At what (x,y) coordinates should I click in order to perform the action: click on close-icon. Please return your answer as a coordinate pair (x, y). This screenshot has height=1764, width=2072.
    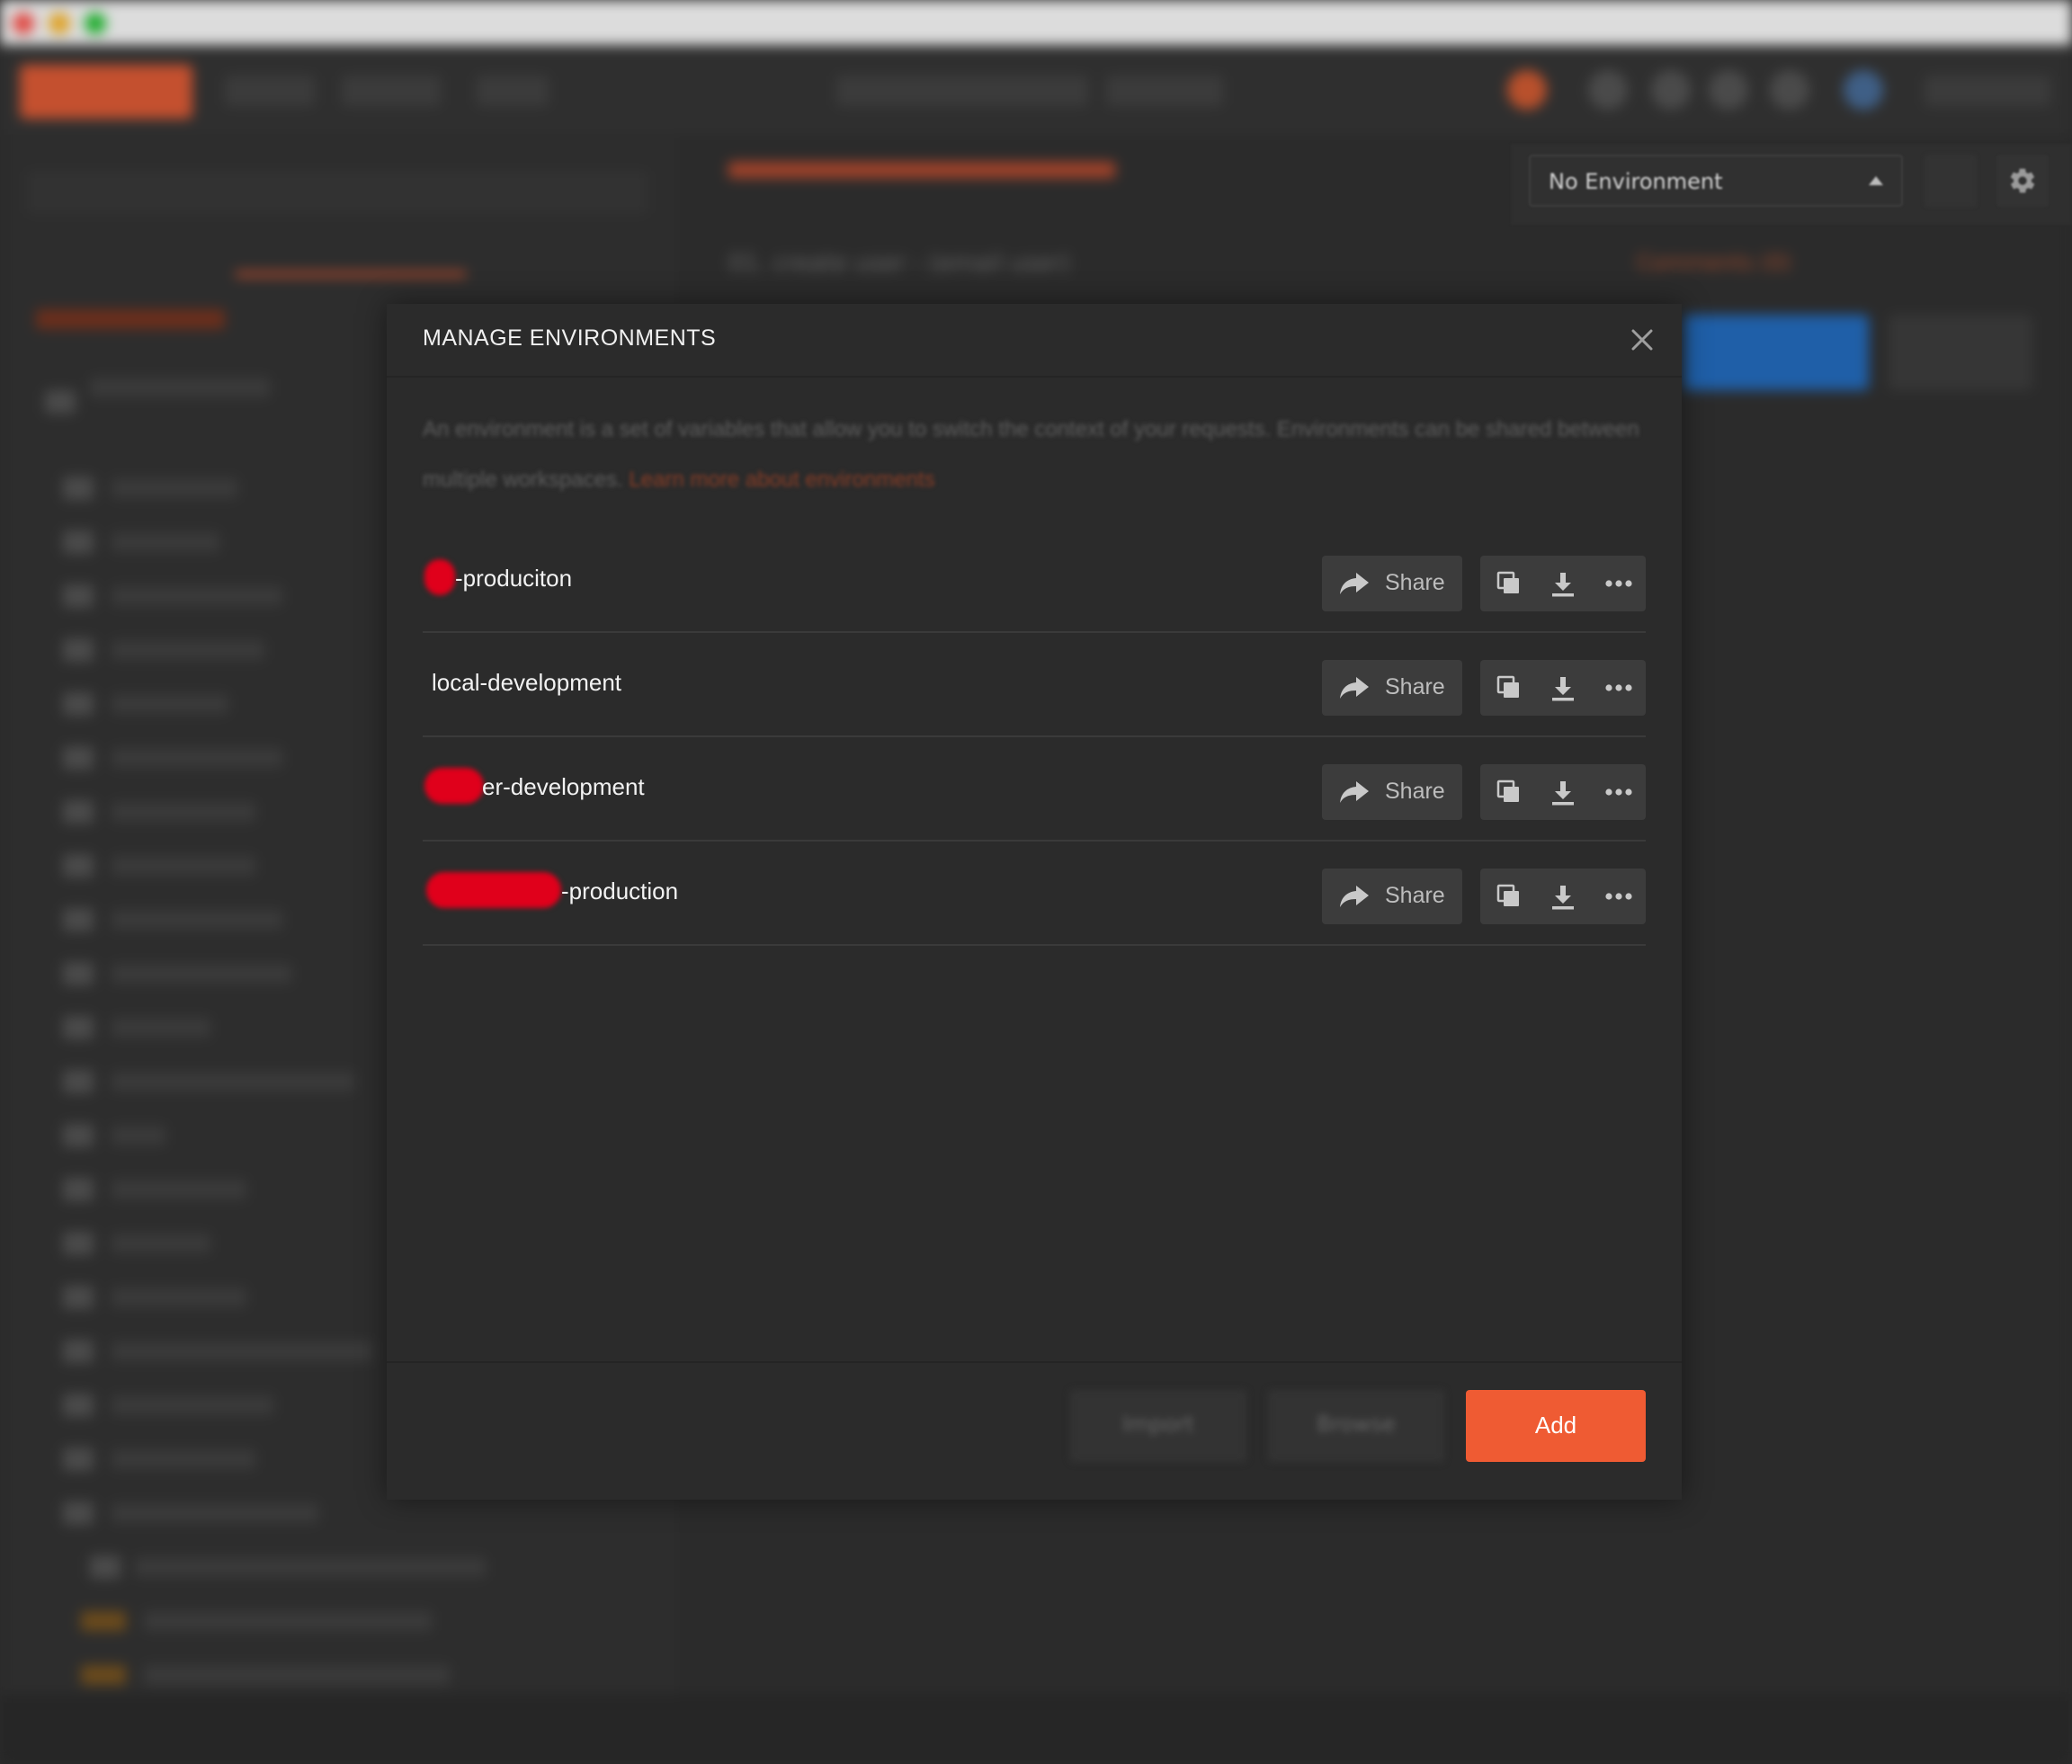
    Looking at the image, I should click on (1642, 340).